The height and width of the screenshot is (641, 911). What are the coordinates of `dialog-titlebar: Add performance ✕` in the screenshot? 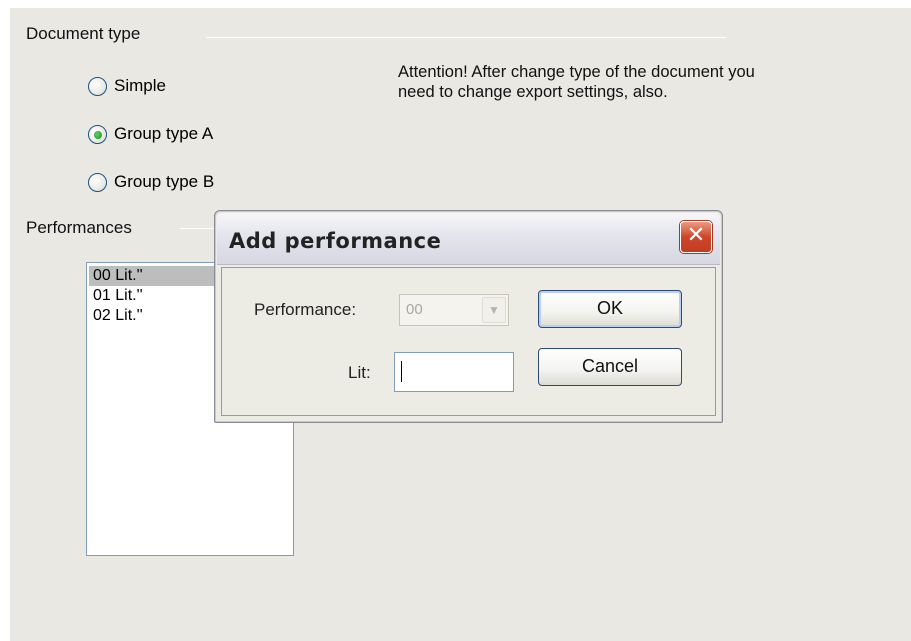 It's located at (468, 239).